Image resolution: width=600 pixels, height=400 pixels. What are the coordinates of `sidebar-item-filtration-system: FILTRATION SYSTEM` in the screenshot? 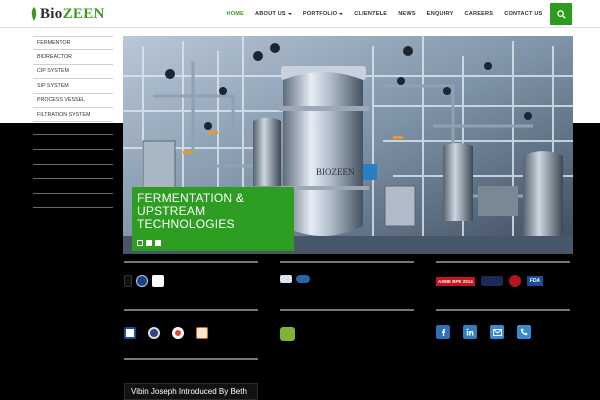 It's located at (73, 115).